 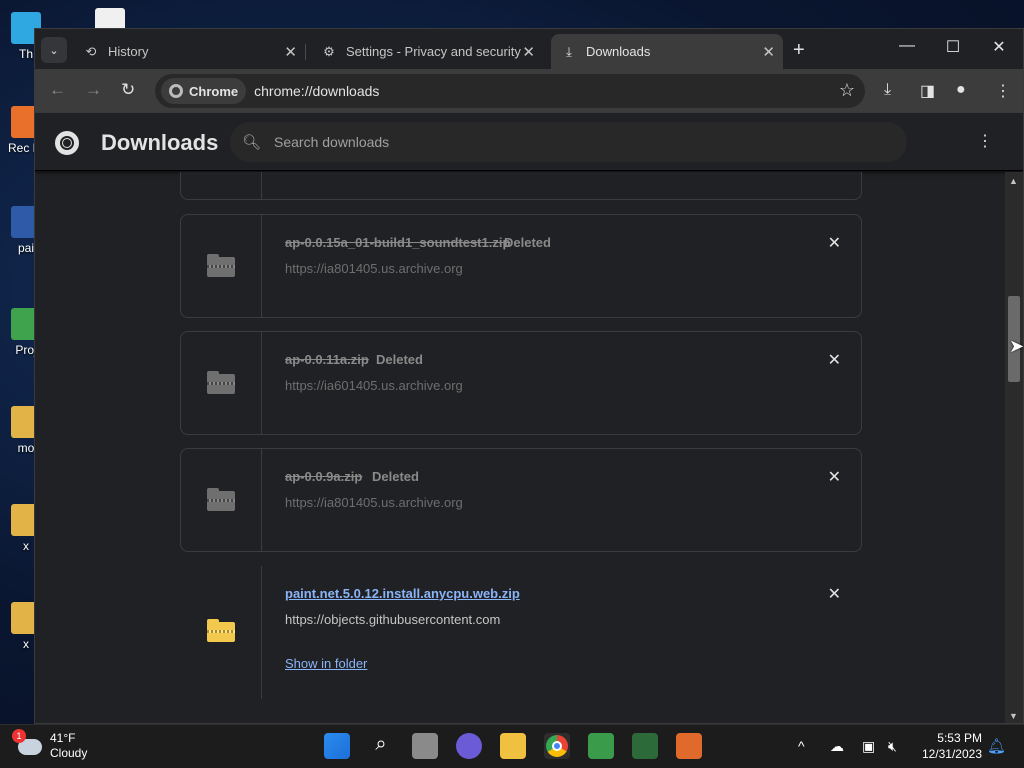 I want to click on cloud-sync-icon: ☁, so click(x=837, y=746).